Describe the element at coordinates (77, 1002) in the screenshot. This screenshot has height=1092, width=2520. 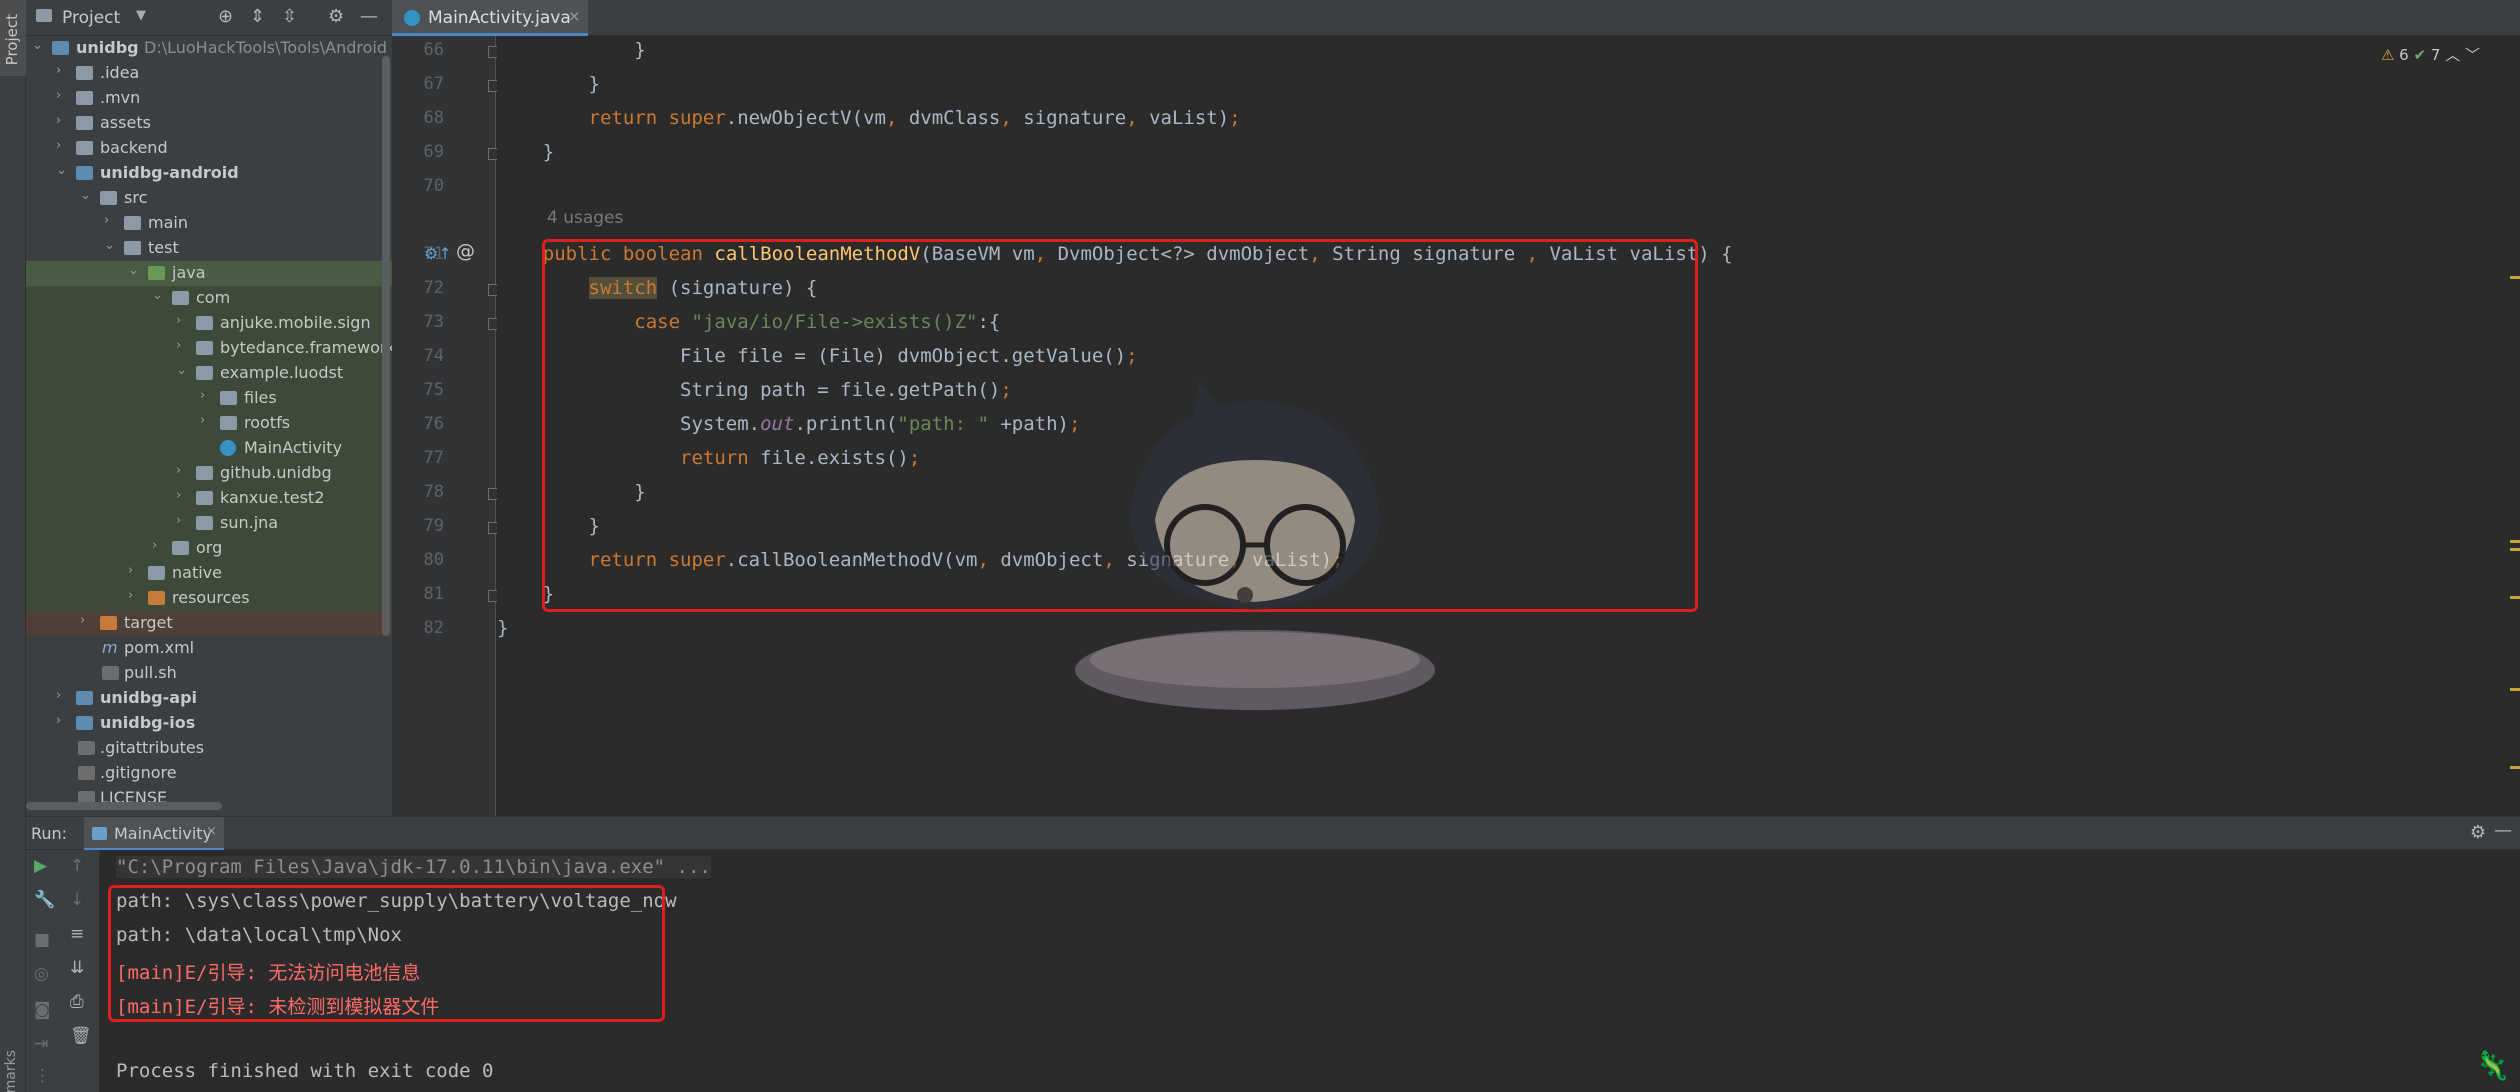
I see `print-icon: ⎙` at that location.